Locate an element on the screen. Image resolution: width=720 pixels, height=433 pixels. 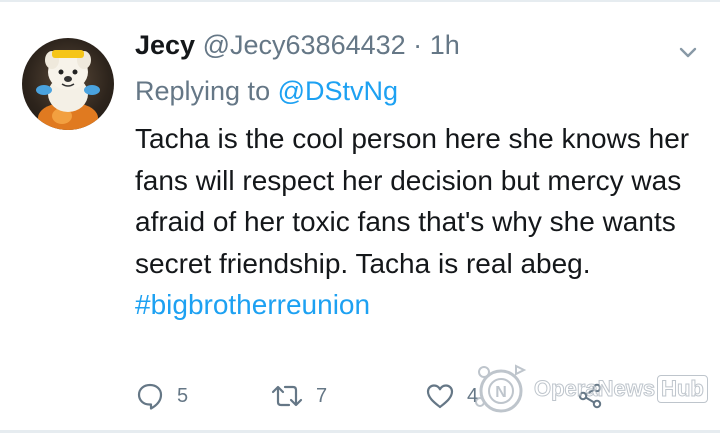
top-divider is located at coordinates (360, 1).